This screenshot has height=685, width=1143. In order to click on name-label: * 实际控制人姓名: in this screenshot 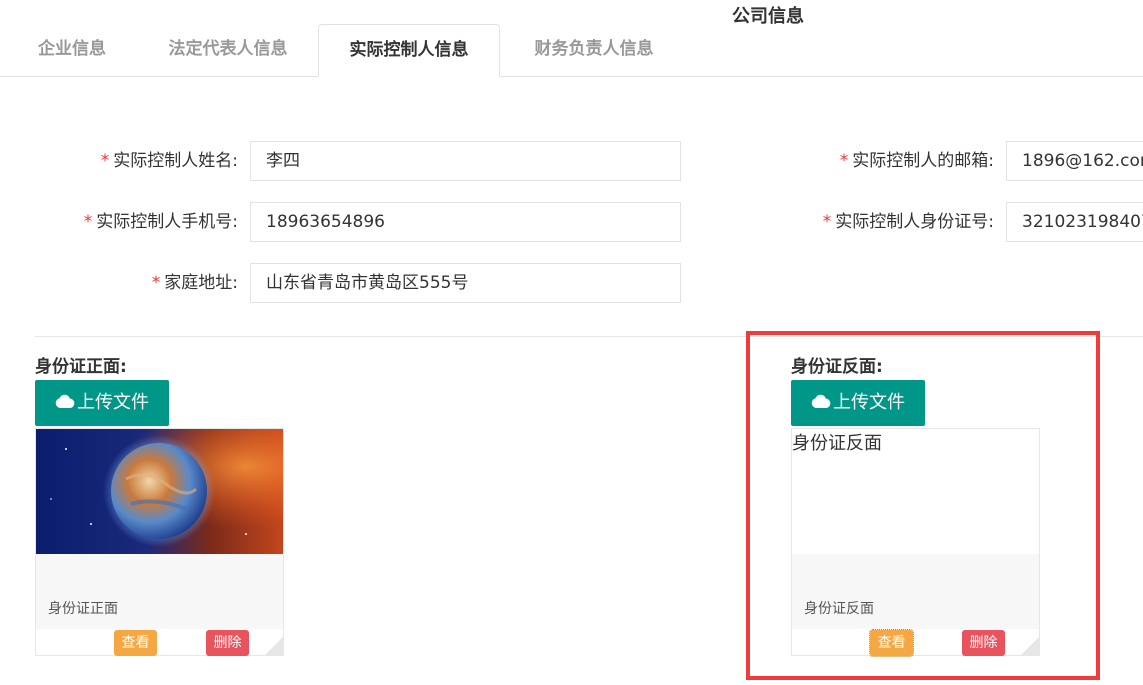, I will do `click(169, 161)`.